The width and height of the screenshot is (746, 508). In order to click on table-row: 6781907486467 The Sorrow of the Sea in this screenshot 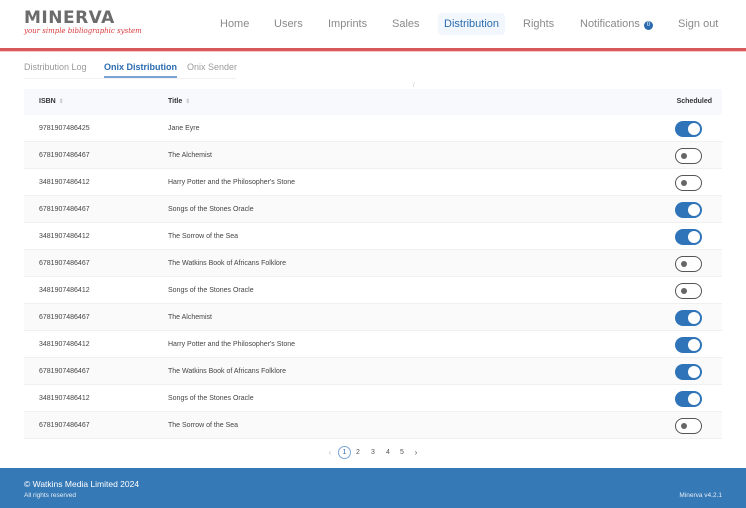, I will do `click(373, 425)`.